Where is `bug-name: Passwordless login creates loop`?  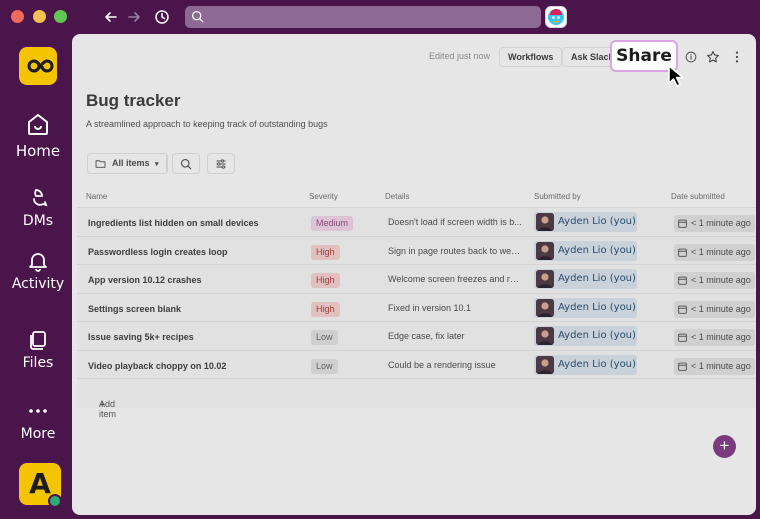 bug-name: Passwordless login creates loop is located at coordinates (158, 251).